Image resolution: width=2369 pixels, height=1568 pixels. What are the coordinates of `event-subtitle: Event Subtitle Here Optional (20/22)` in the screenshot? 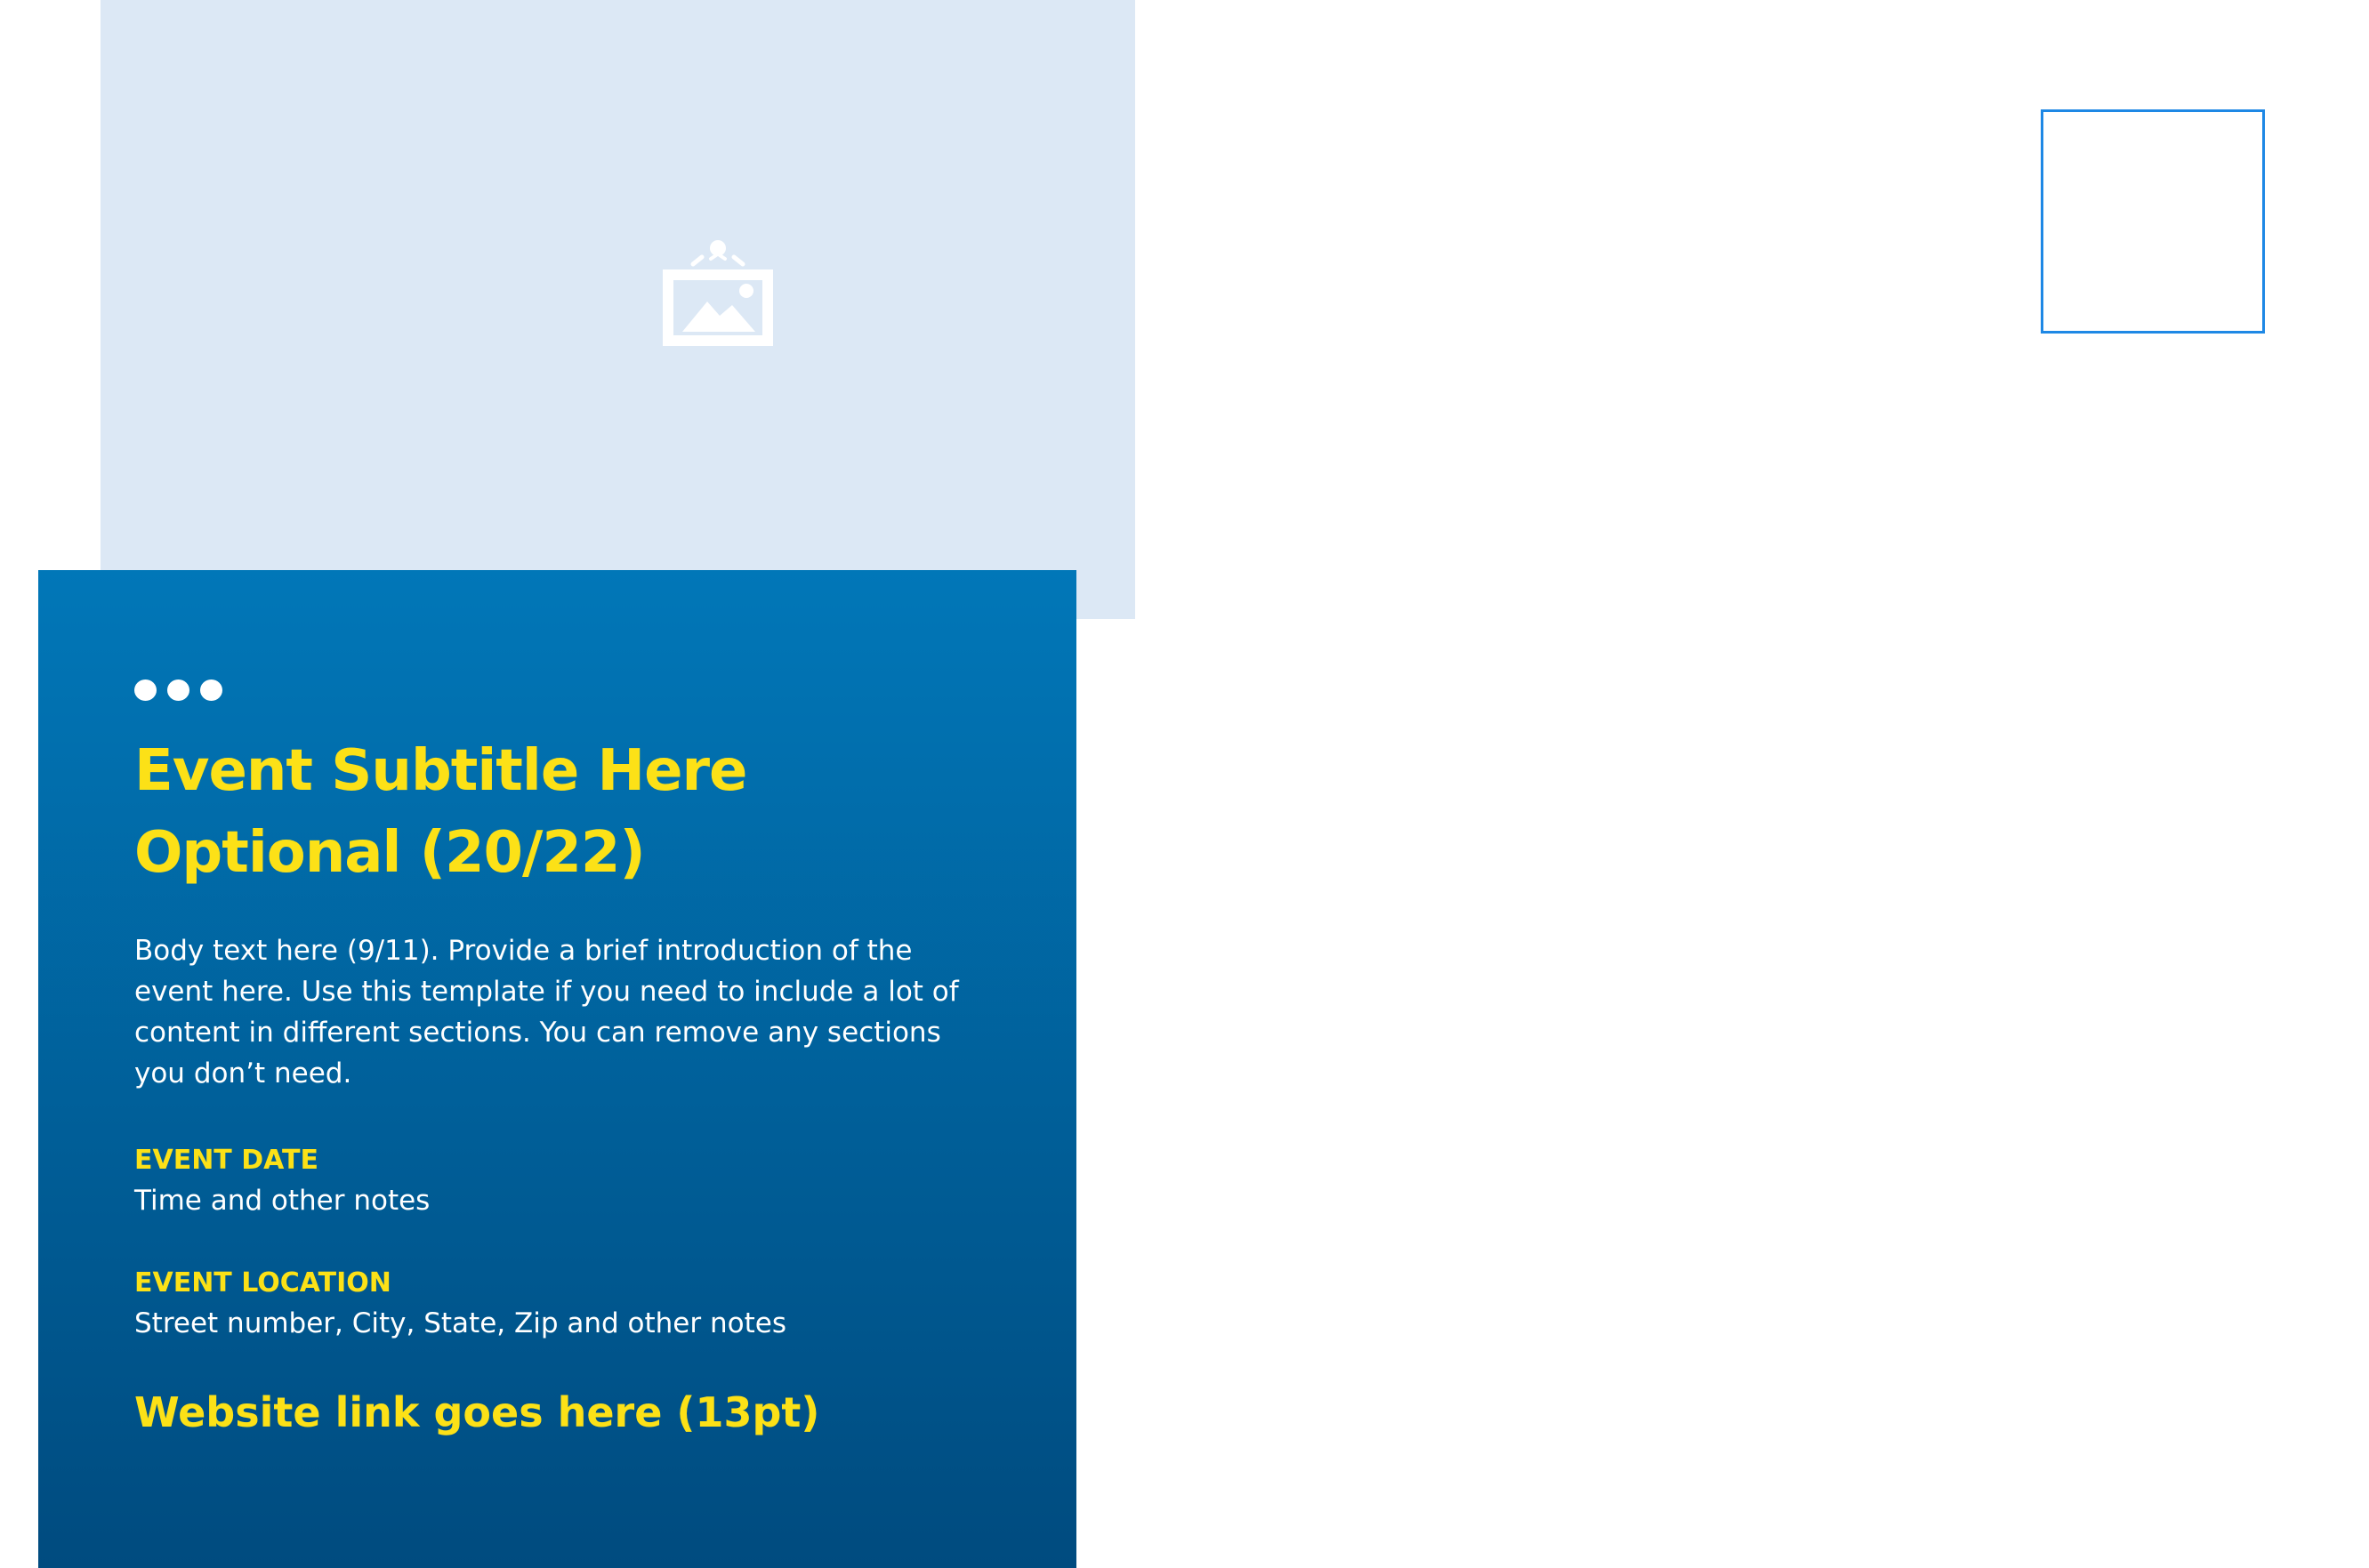 It's located at (579, 812).